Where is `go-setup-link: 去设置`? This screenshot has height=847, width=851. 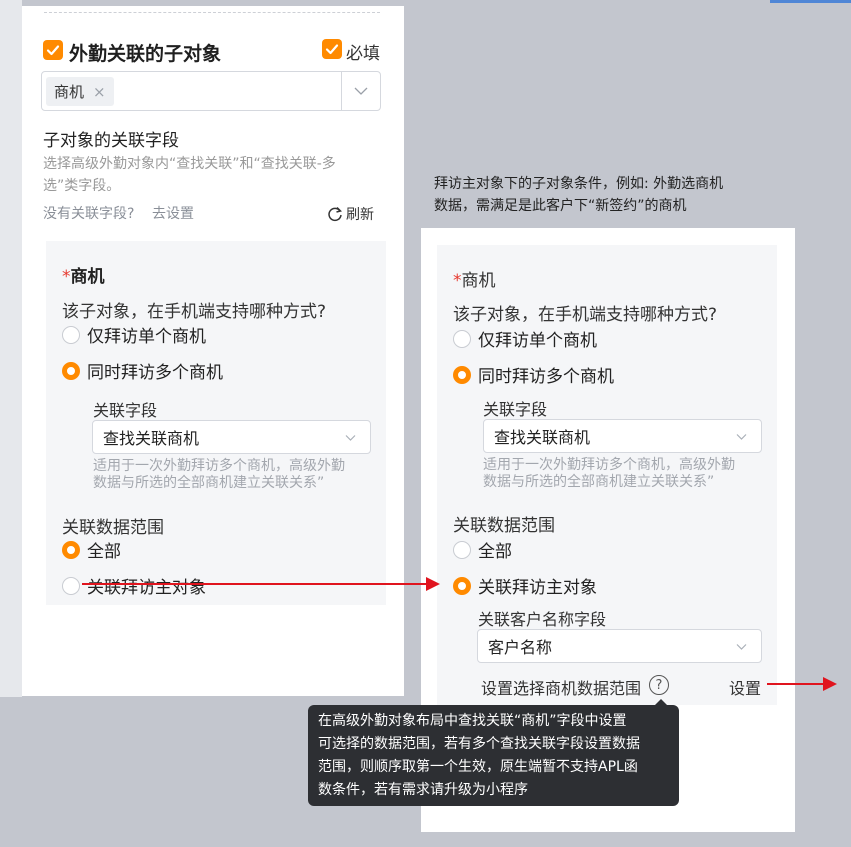
go-setup-link: 去设置 is located at coordinates (173, 213).